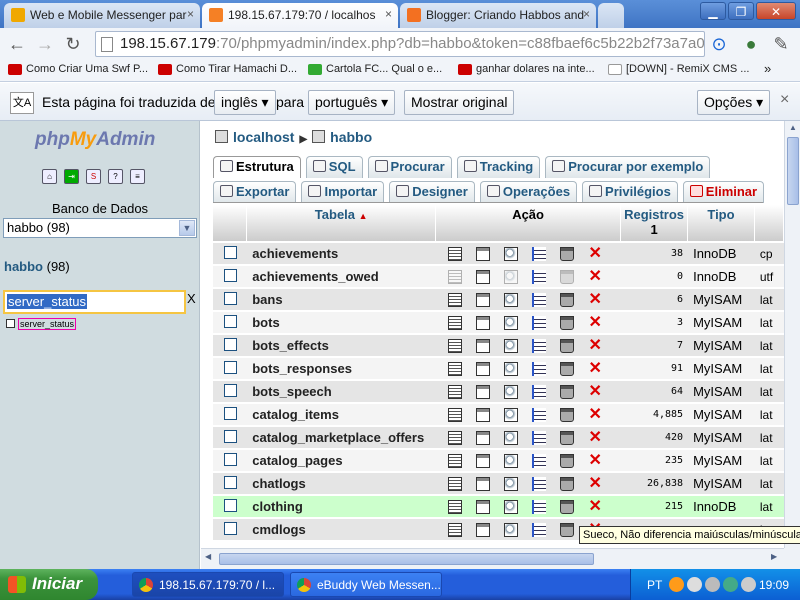  I want to click on table-name: bots_responses, so click(342, 368).